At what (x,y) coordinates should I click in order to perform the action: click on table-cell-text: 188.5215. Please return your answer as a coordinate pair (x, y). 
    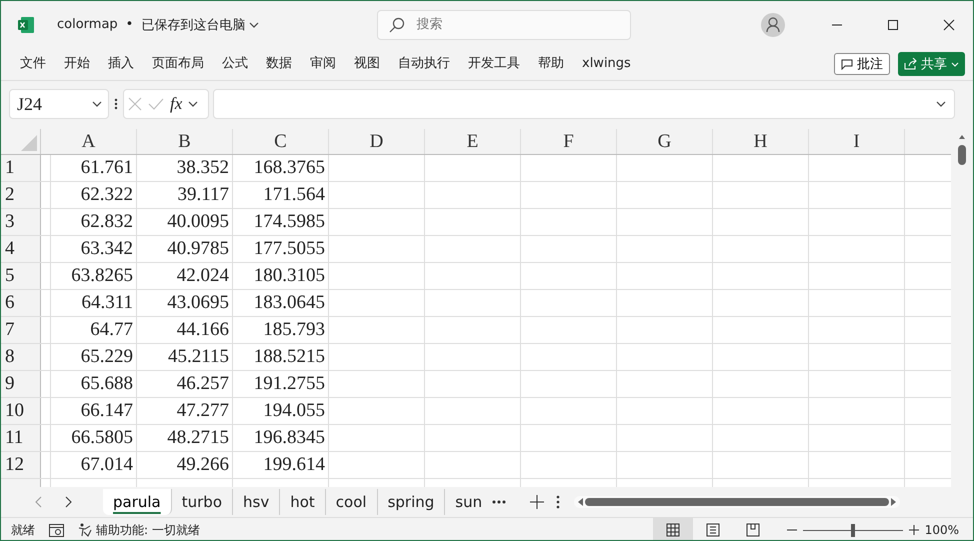
    Looking at the image, I should click on (289, 357).